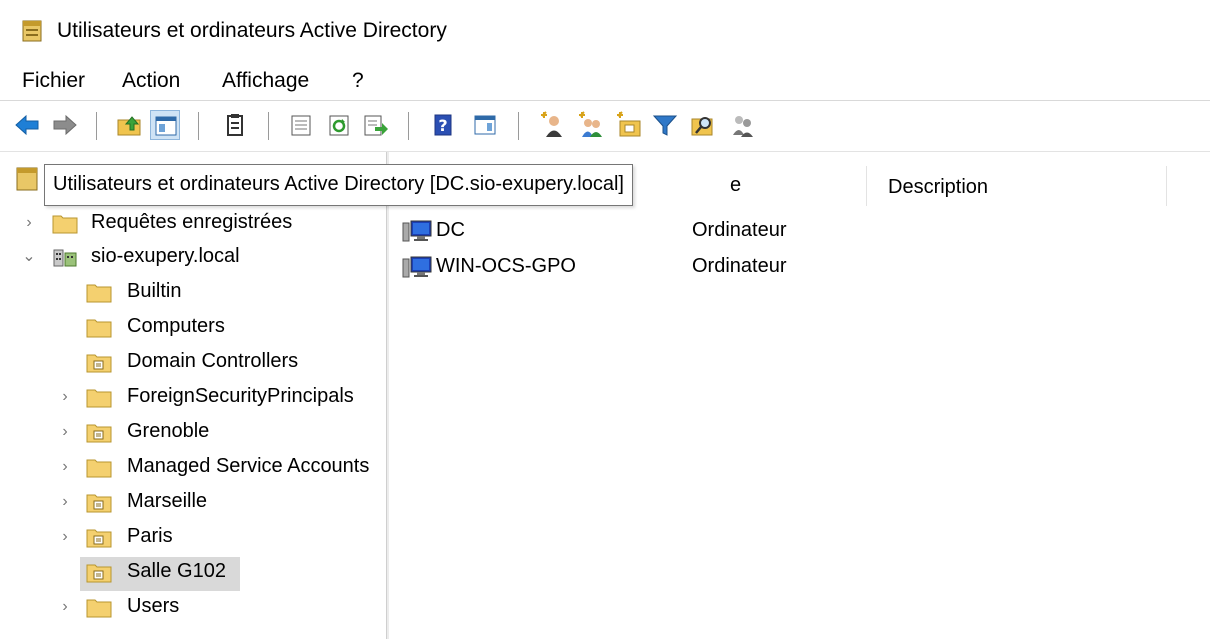 This screenshot has height=639, width=1210. Describe the element at coordinates (387, 395) in the screenshot. I see `pane-splitter` at that location.